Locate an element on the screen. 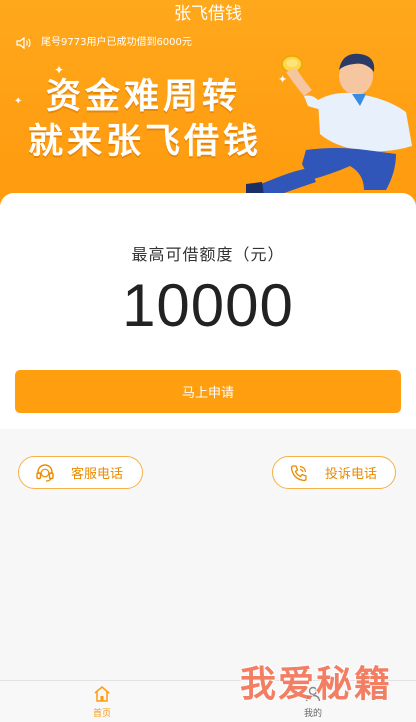  customer-service-button: 客服电话 is located at coordinates (80, 472).